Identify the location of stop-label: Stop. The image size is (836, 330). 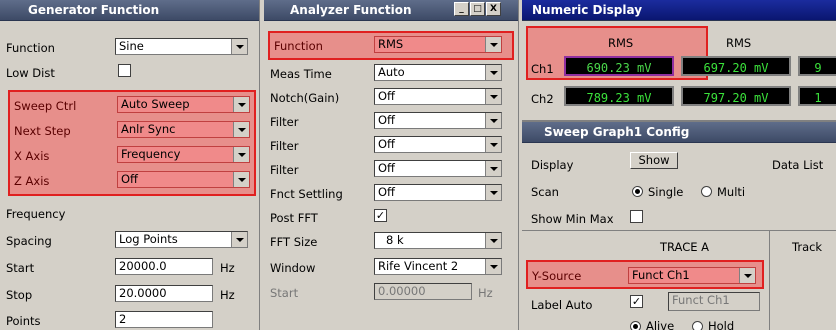
(19, 295).